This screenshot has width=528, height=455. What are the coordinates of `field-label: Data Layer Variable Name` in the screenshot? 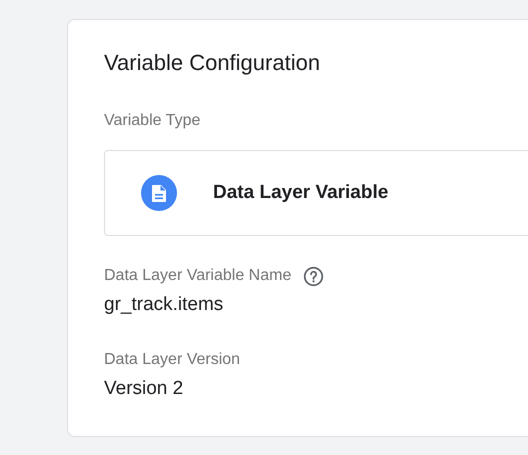 It's located at (198, 276).